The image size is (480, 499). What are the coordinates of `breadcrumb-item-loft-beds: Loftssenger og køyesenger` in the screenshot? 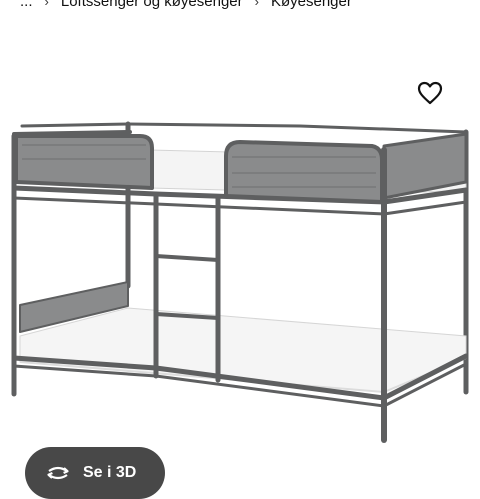 It's located at (152, 5).